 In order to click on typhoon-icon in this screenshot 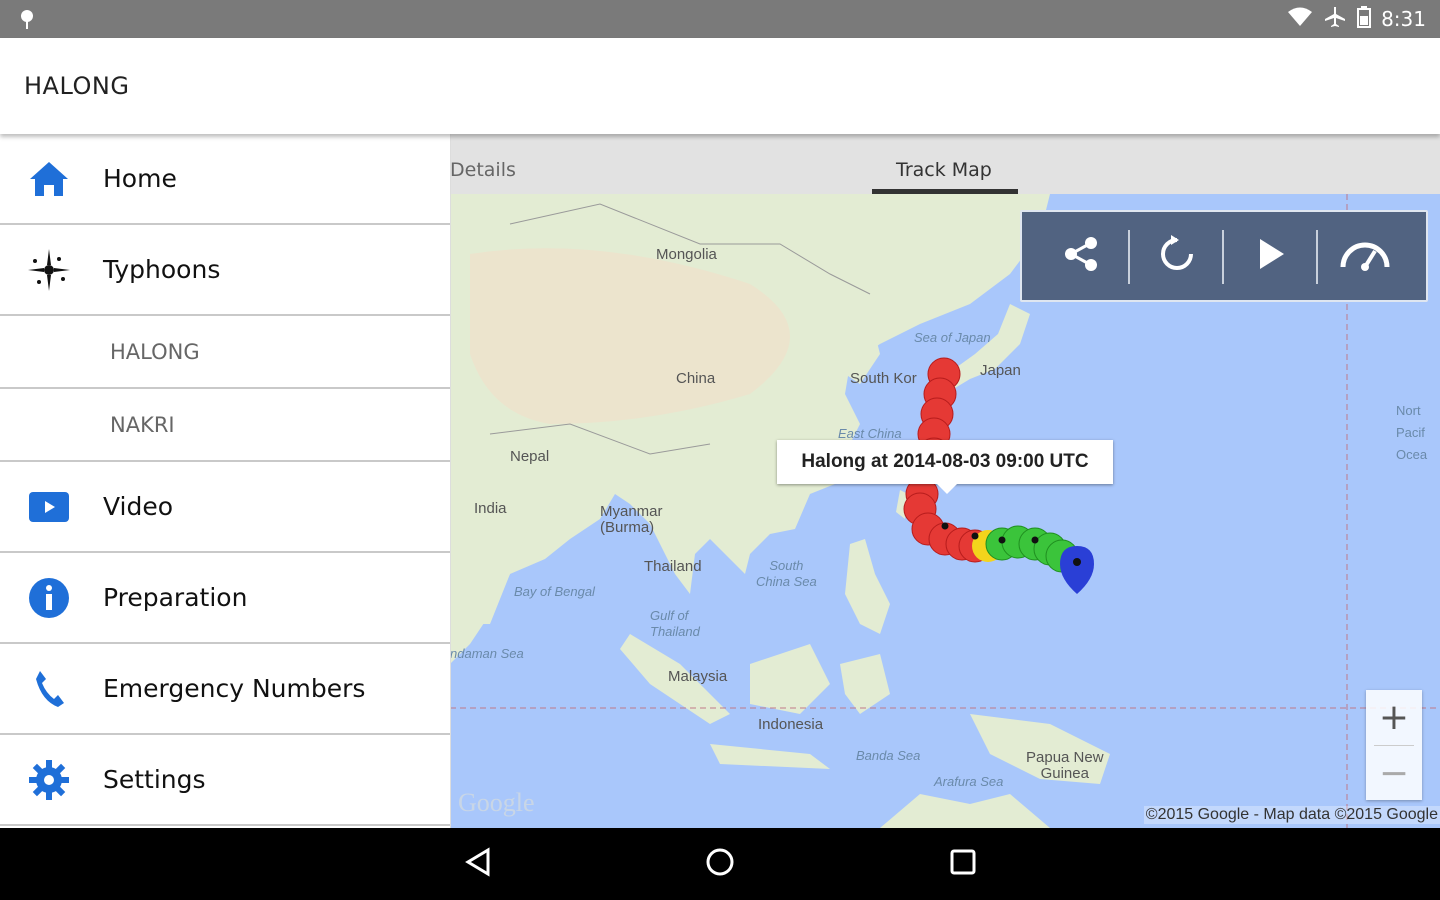, I will do `click(49, 270)`.